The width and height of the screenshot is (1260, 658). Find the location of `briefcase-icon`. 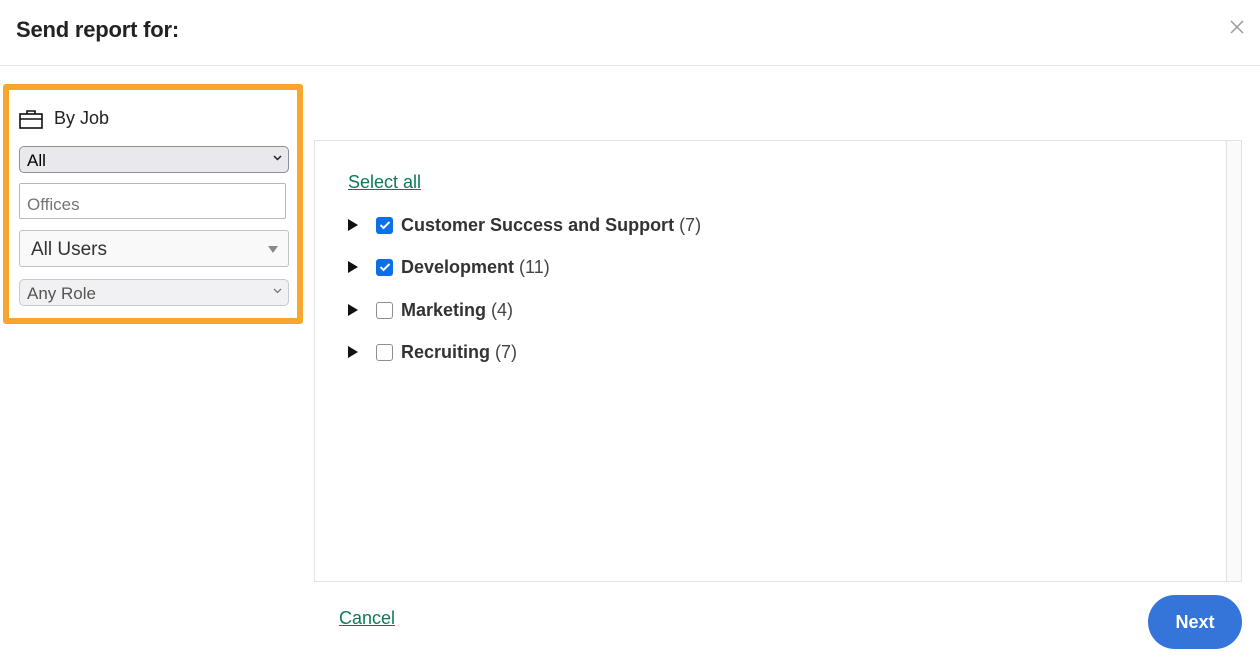

briefcase-icon is located at coordinates (31, 119).